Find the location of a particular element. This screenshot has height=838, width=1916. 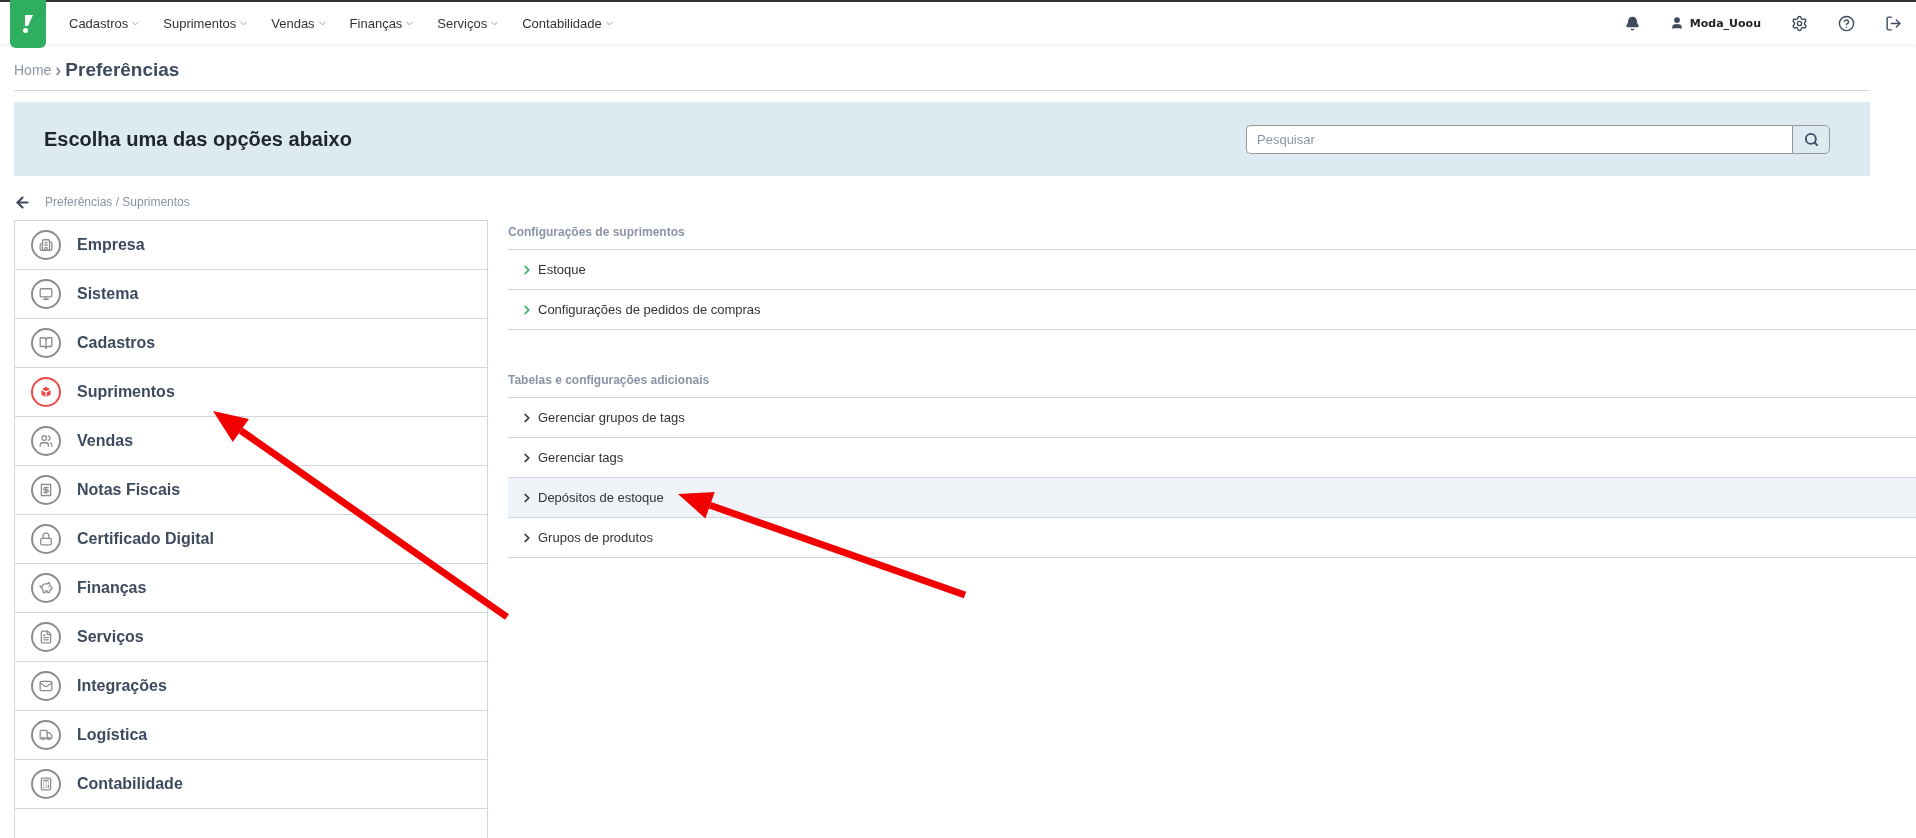

banner-title: Escolha uma das opções abaixo is located at coordinates (198, 139).